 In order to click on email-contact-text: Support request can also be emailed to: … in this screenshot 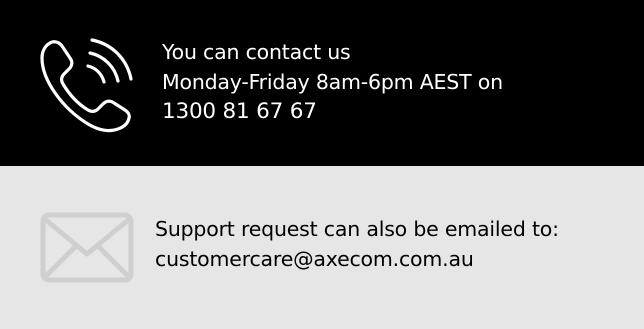, I will do `click(357, 244)`.